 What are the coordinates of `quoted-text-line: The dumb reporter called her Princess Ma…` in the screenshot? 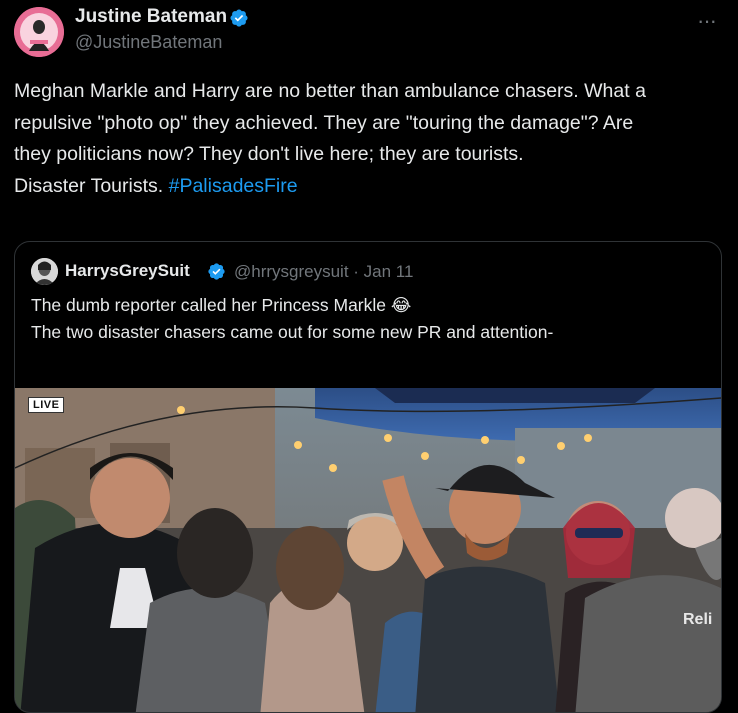 It's located at (221, 305).